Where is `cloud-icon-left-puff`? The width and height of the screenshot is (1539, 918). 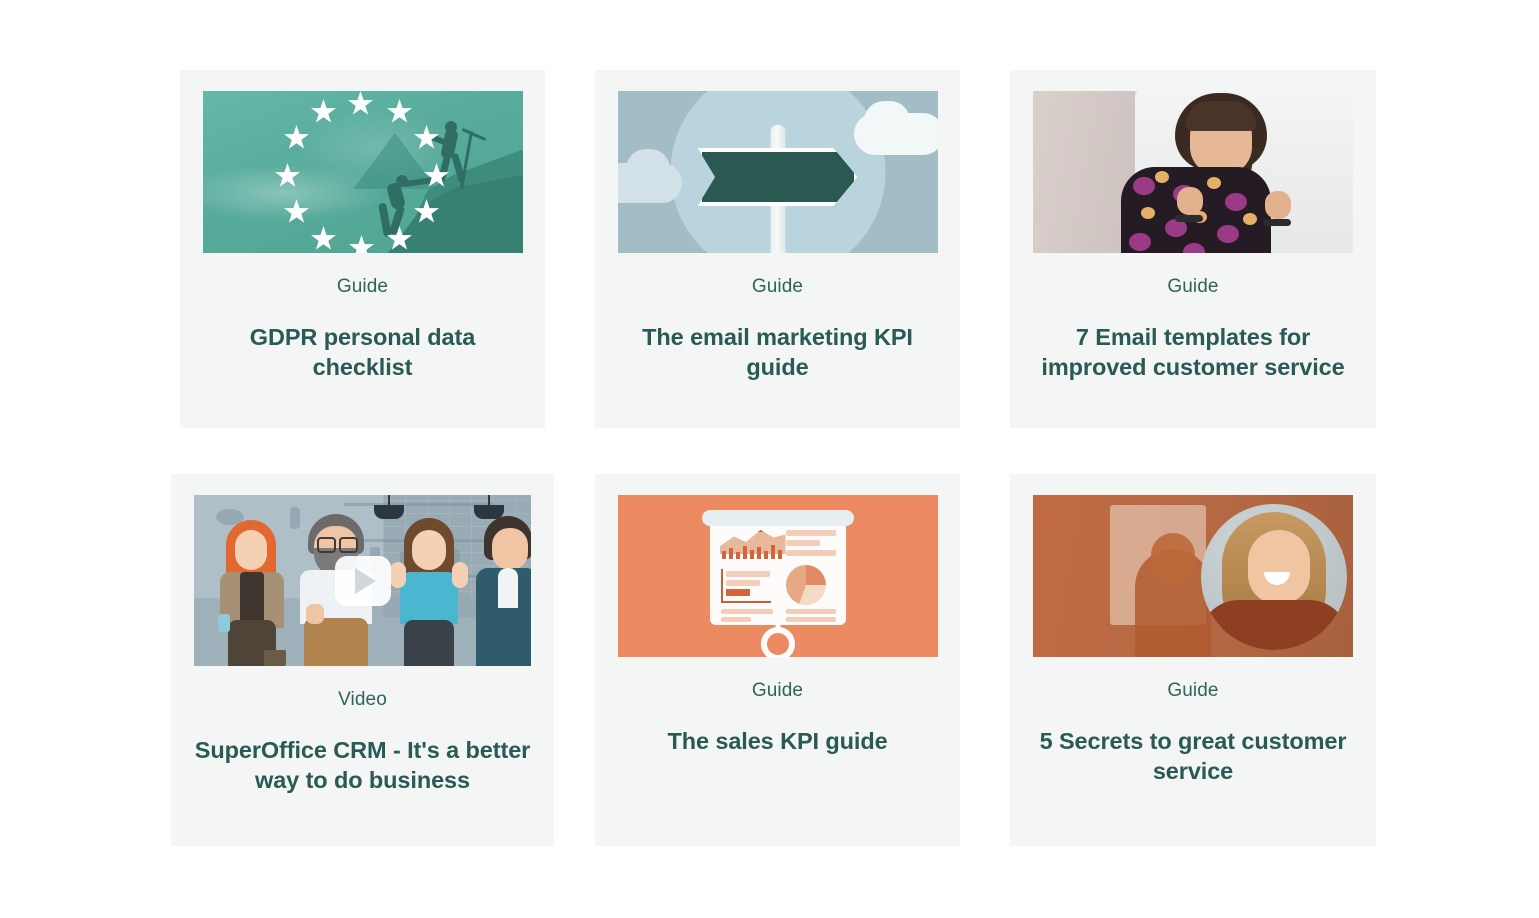 cloud-icon-left-puff is located at coordinates (647, 169).